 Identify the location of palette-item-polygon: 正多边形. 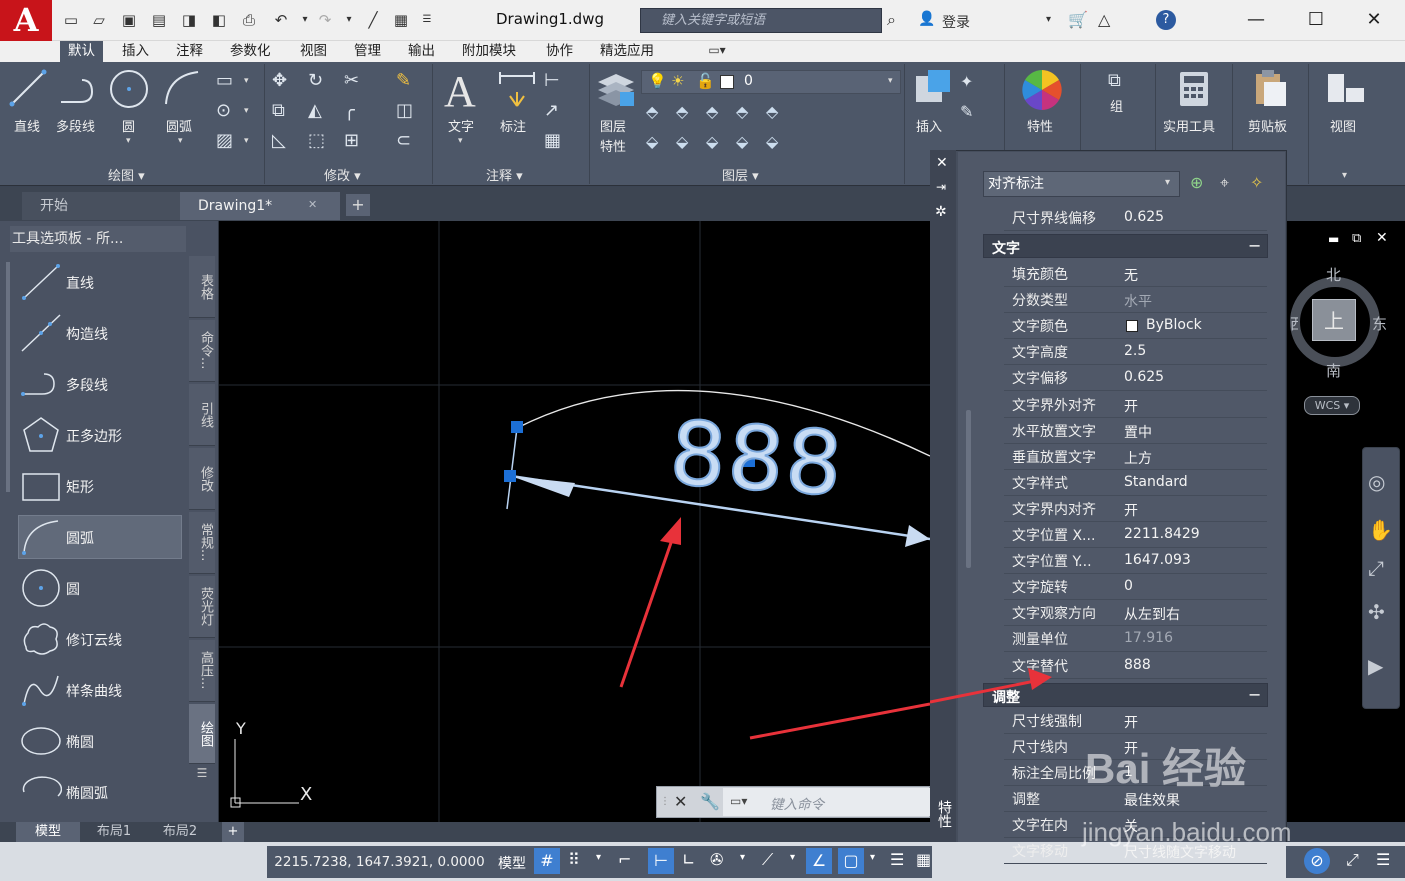
(94, 436).